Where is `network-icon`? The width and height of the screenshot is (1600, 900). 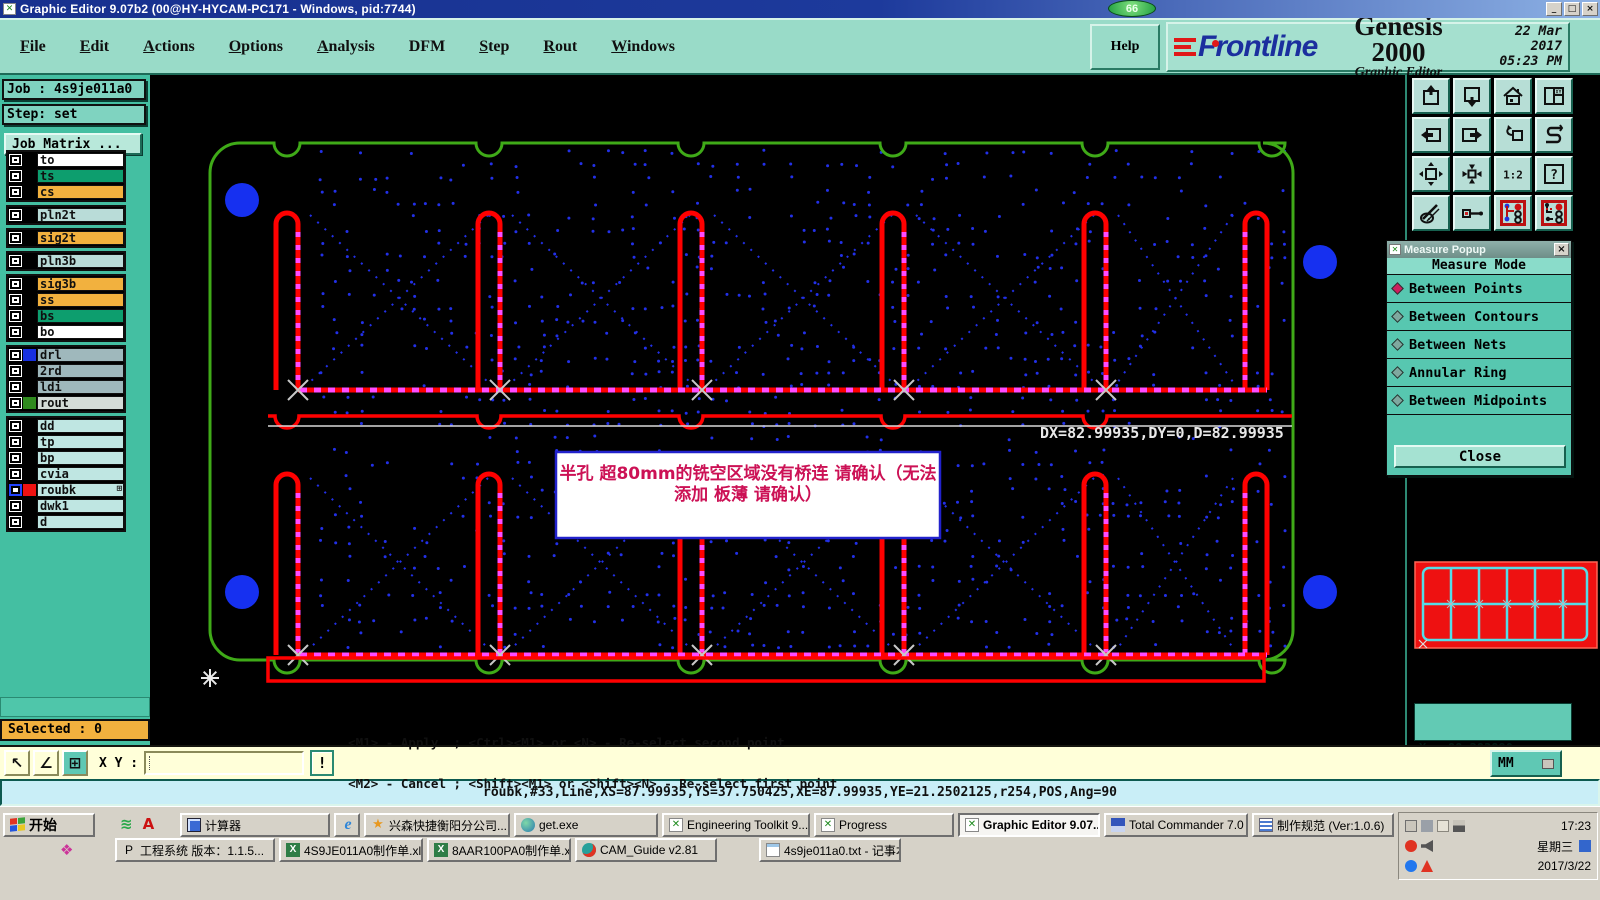
network-icon is located at coordinates (1585, 846).